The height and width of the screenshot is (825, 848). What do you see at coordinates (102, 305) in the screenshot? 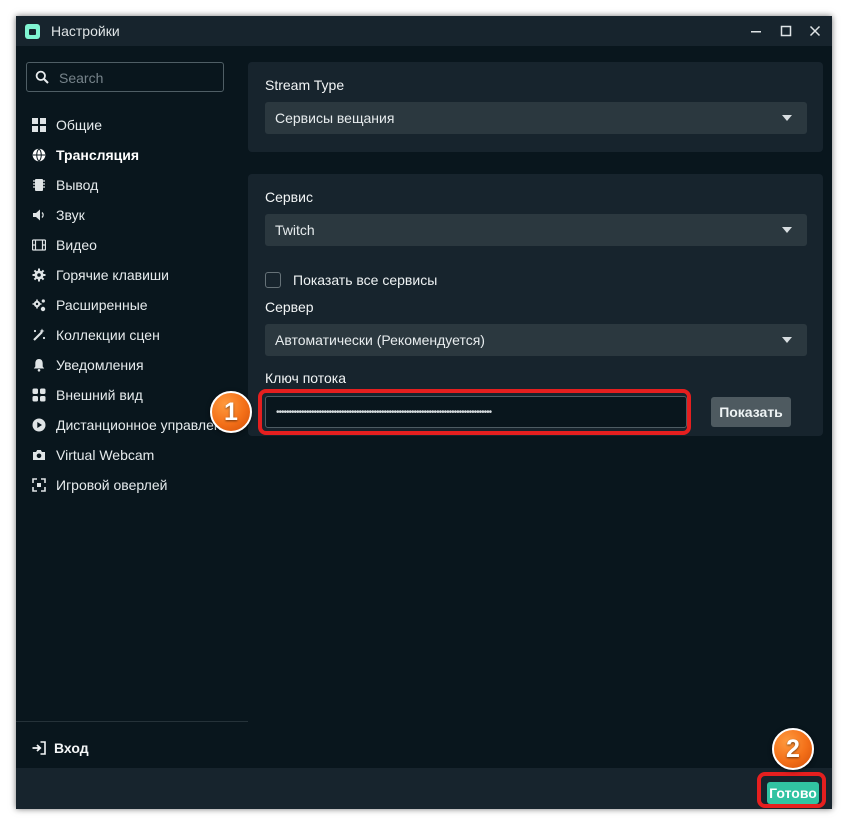
I see `sidebar-item-label: Расширенные` at bounding box center [102, 305].